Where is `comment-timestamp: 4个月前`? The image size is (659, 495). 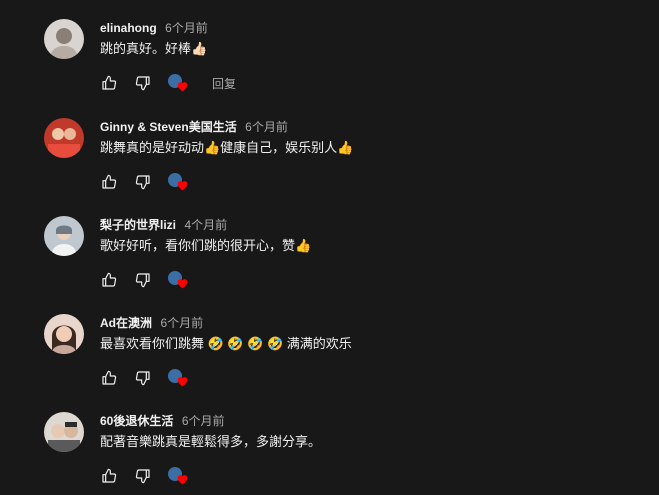 comment-timestamp: 4个月前 is located at coordinates (205, 225).